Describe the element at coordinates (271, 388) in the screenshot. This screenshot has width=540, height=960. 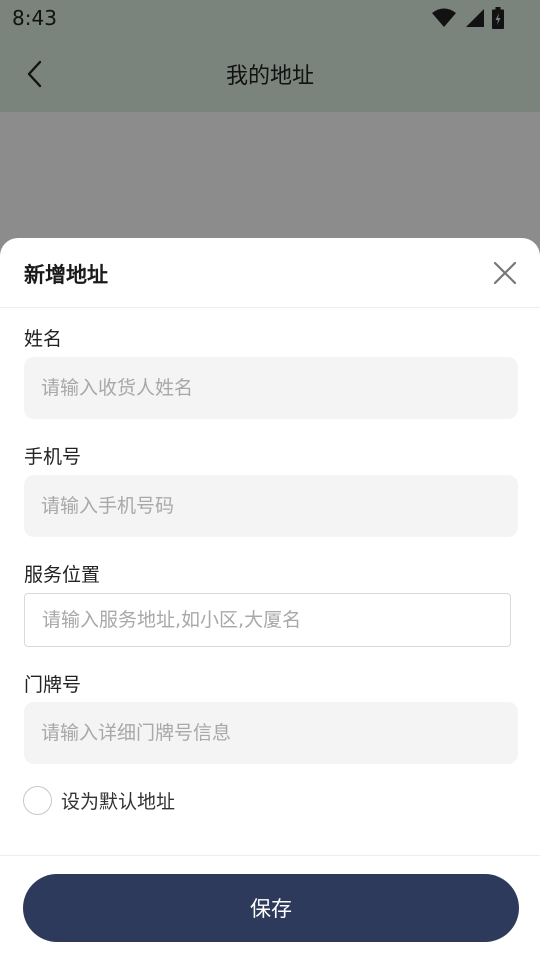
I see `name-input` at that location.